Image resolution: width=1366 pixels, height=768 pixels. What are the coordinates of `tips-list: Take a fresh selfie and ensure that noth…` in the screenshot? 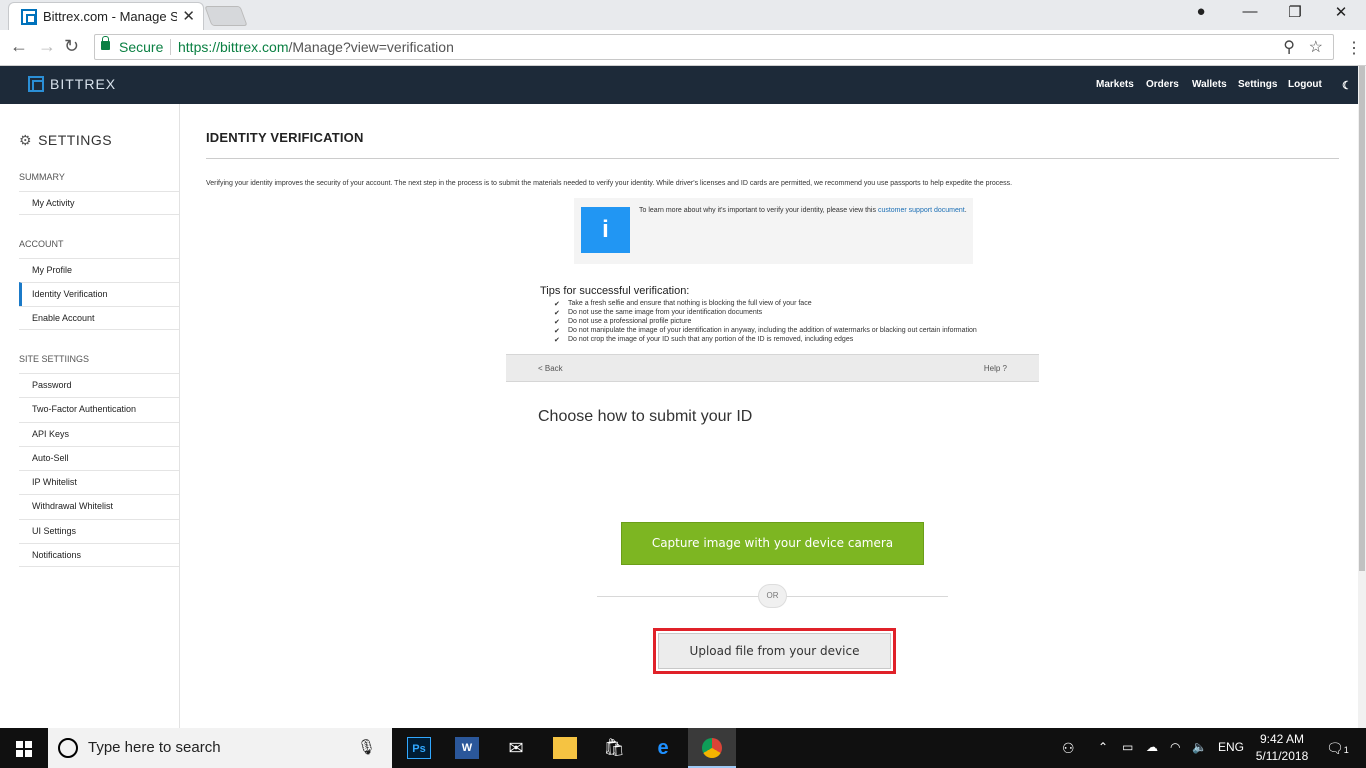 It's located at (770, 322).